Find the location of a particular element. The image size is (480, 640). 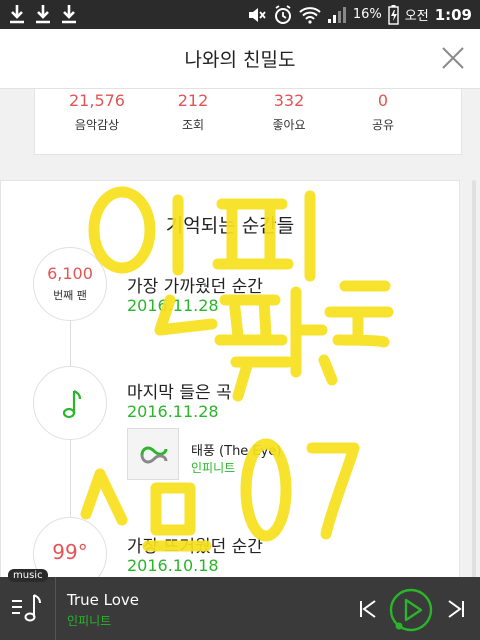

moment-title: 가장 가까웠던 순간 is located at coordinates (195, 287).